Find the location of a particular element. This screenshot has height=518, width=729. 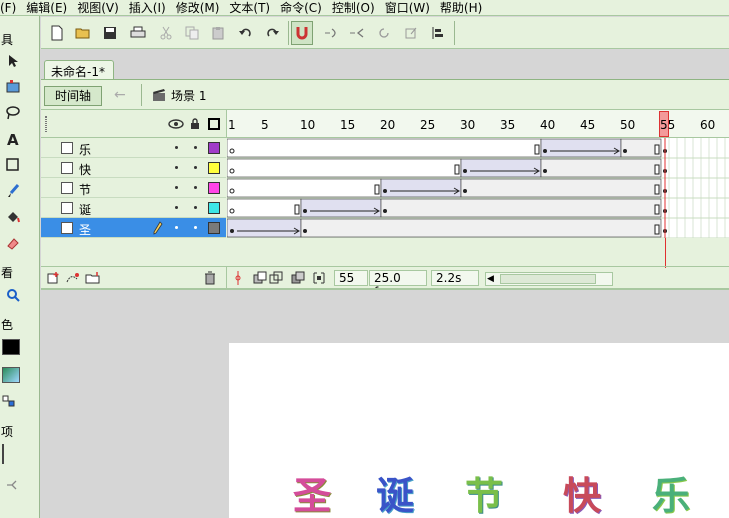

insert-layer-folder-icon is located at coordinates (93, 278).